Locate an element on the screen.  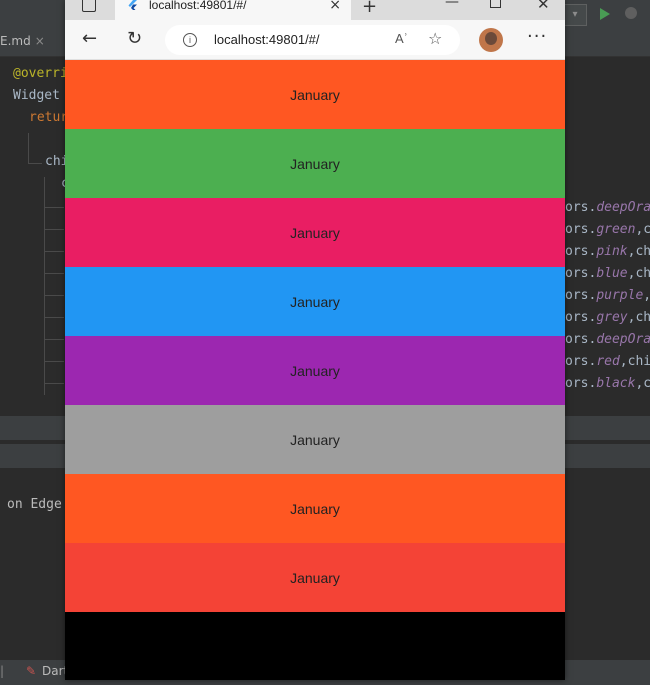
profile-avatar is located at coordinates (491, 40).